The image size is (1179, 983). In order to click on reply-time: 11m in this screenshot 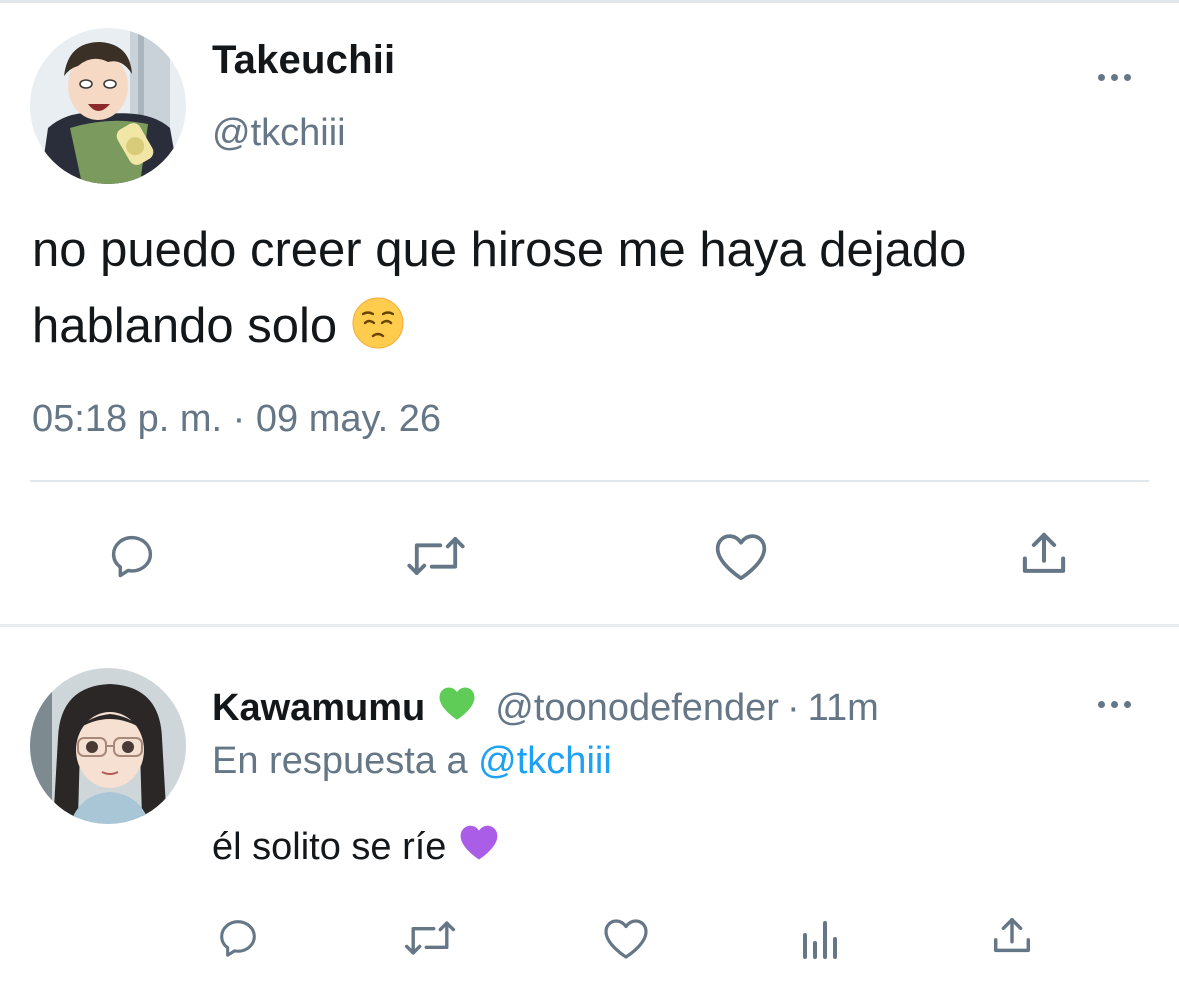, I will do `click(843, 708)`.